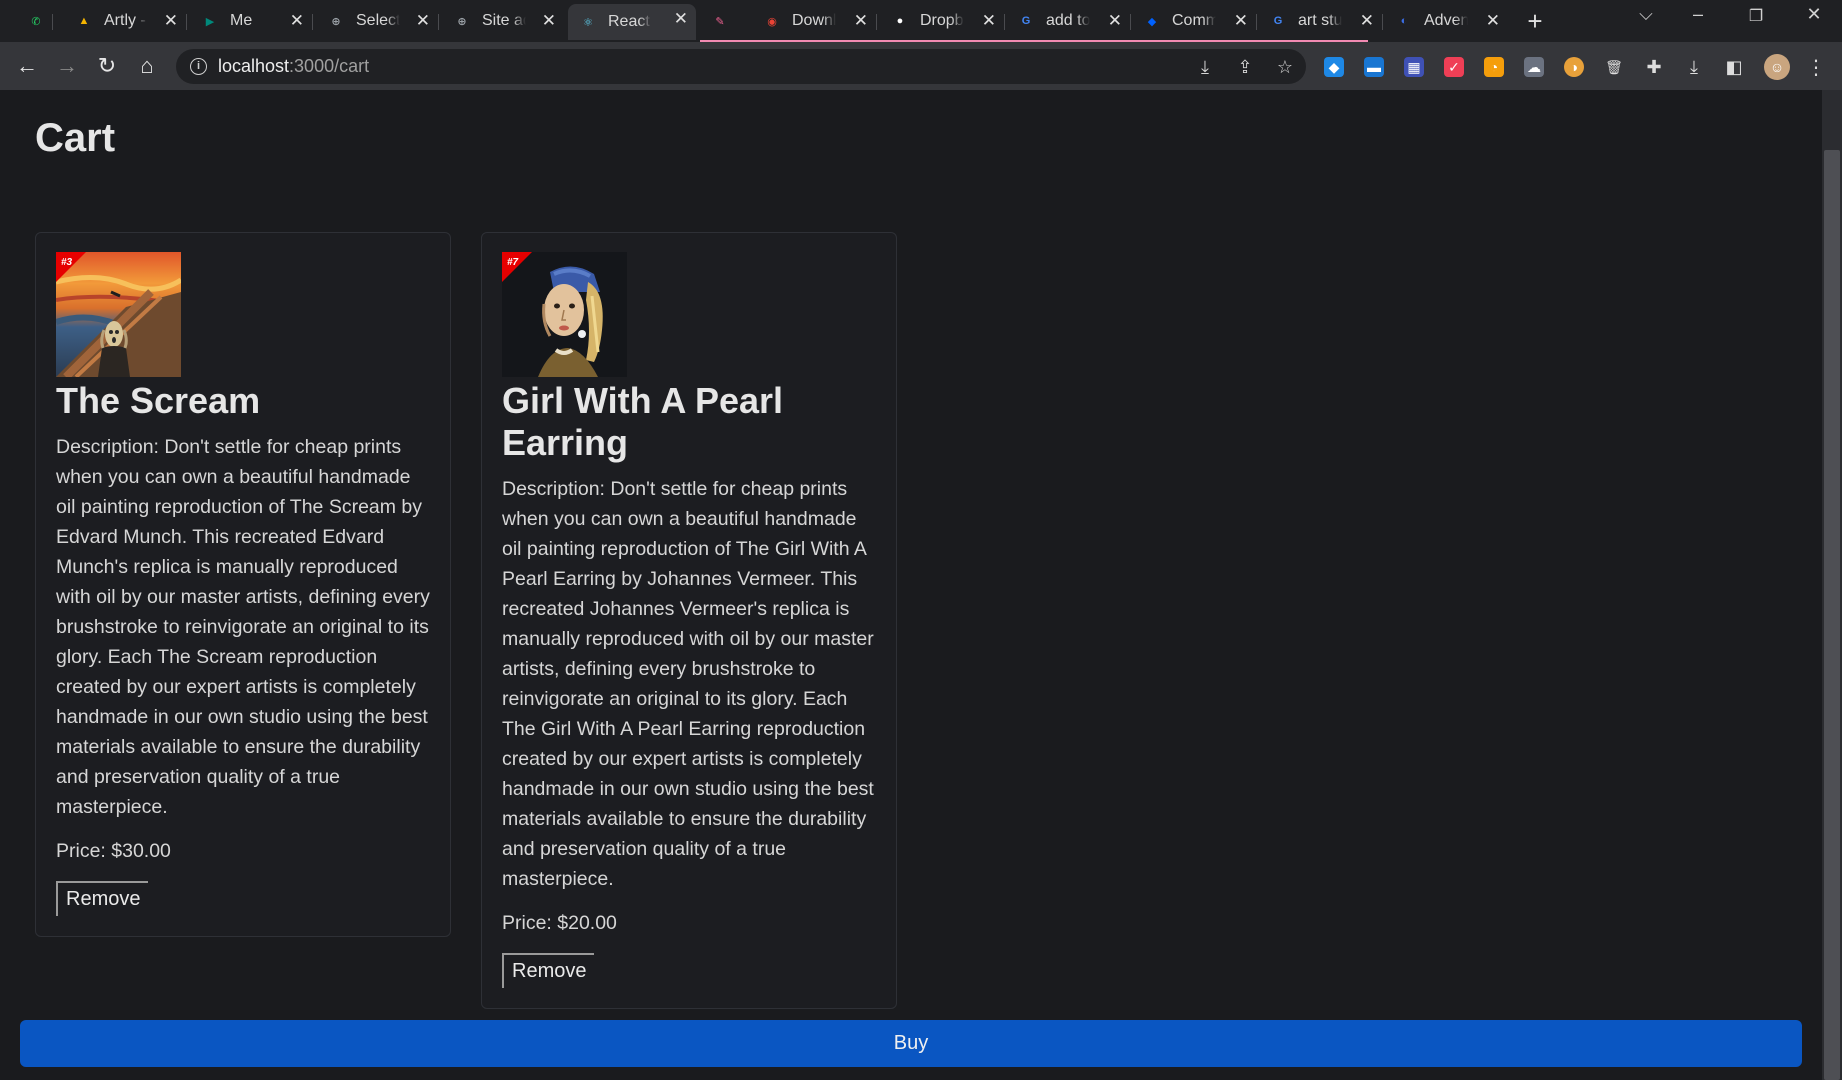 The width and height of the screenshot is (1842, 1080). What do you see at coordinates (1454, 67) in the screenshot?
I see `pocket-icon: ✓` at bounding box center [1454, 67].